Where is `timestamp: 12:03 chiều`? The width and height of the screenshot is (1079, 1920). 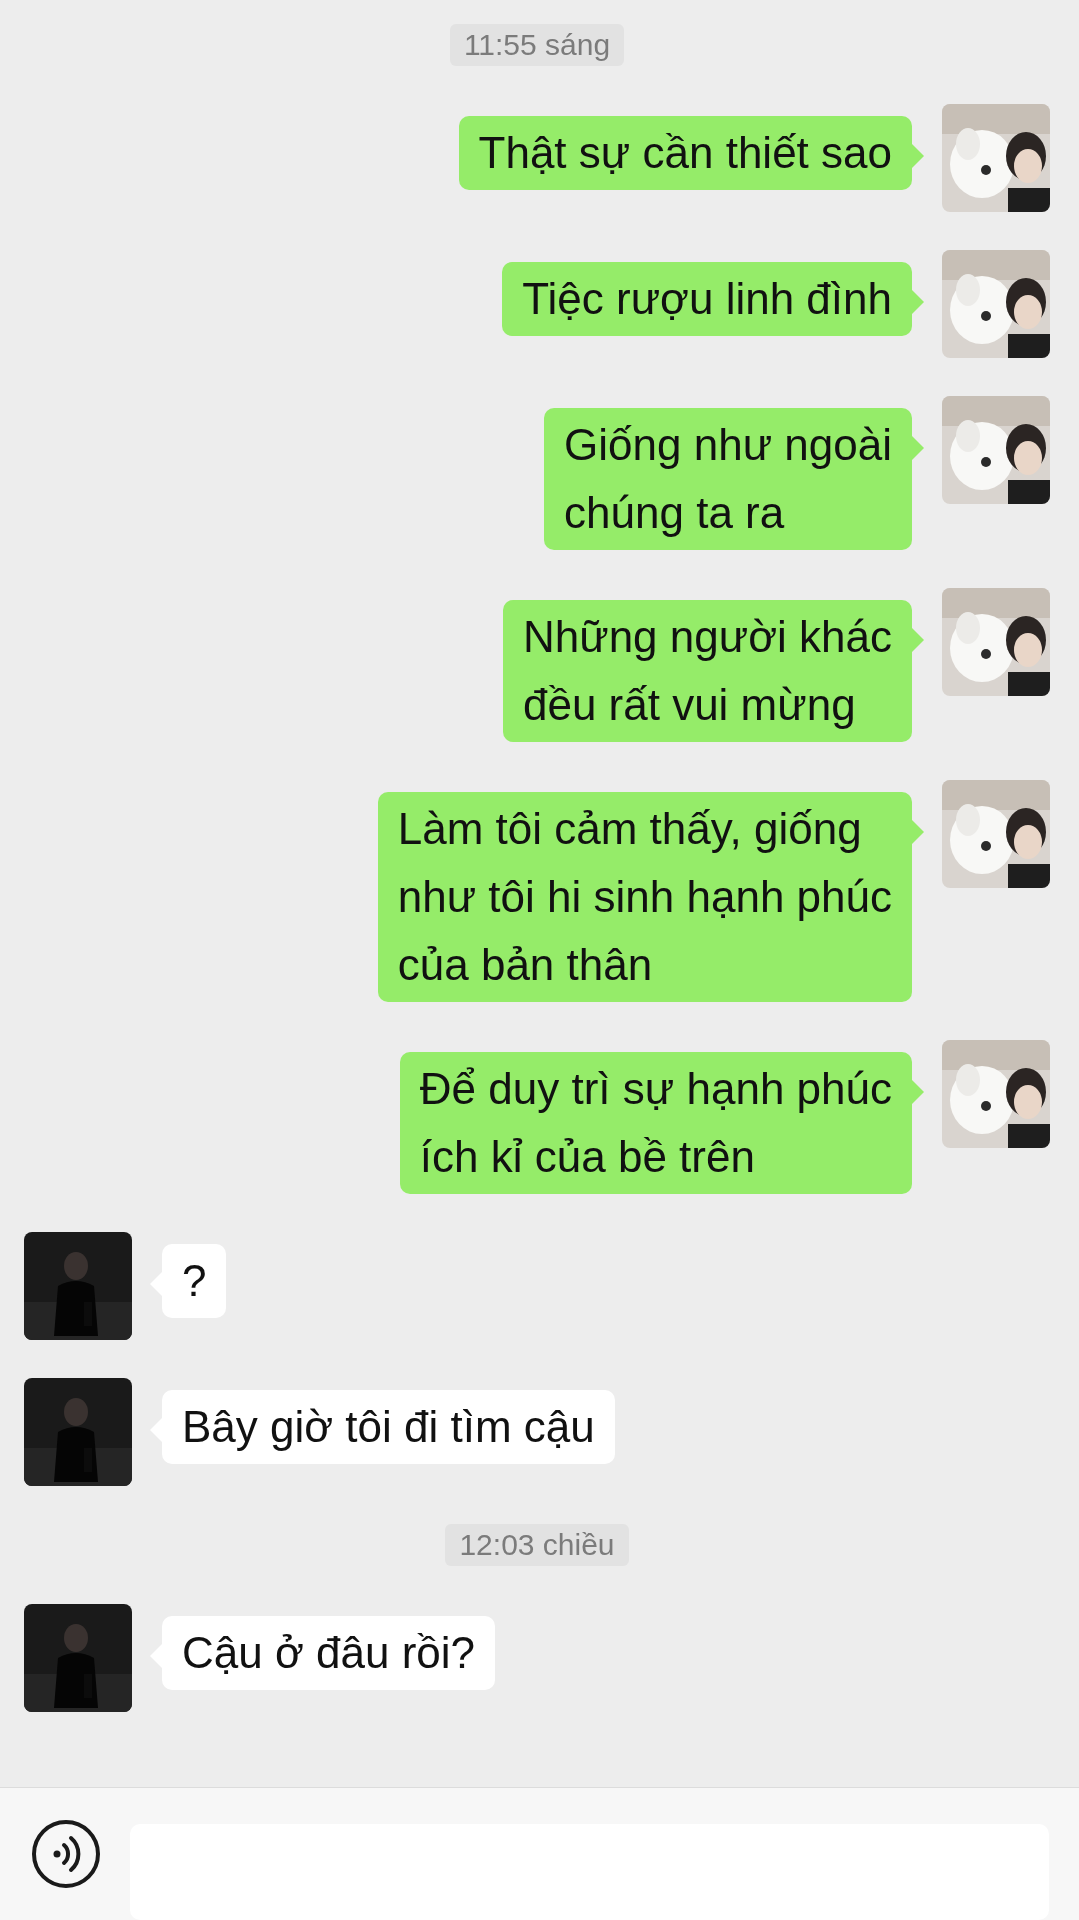
timestamp: 12:03 chiều is located at coordinates (537, 1545).